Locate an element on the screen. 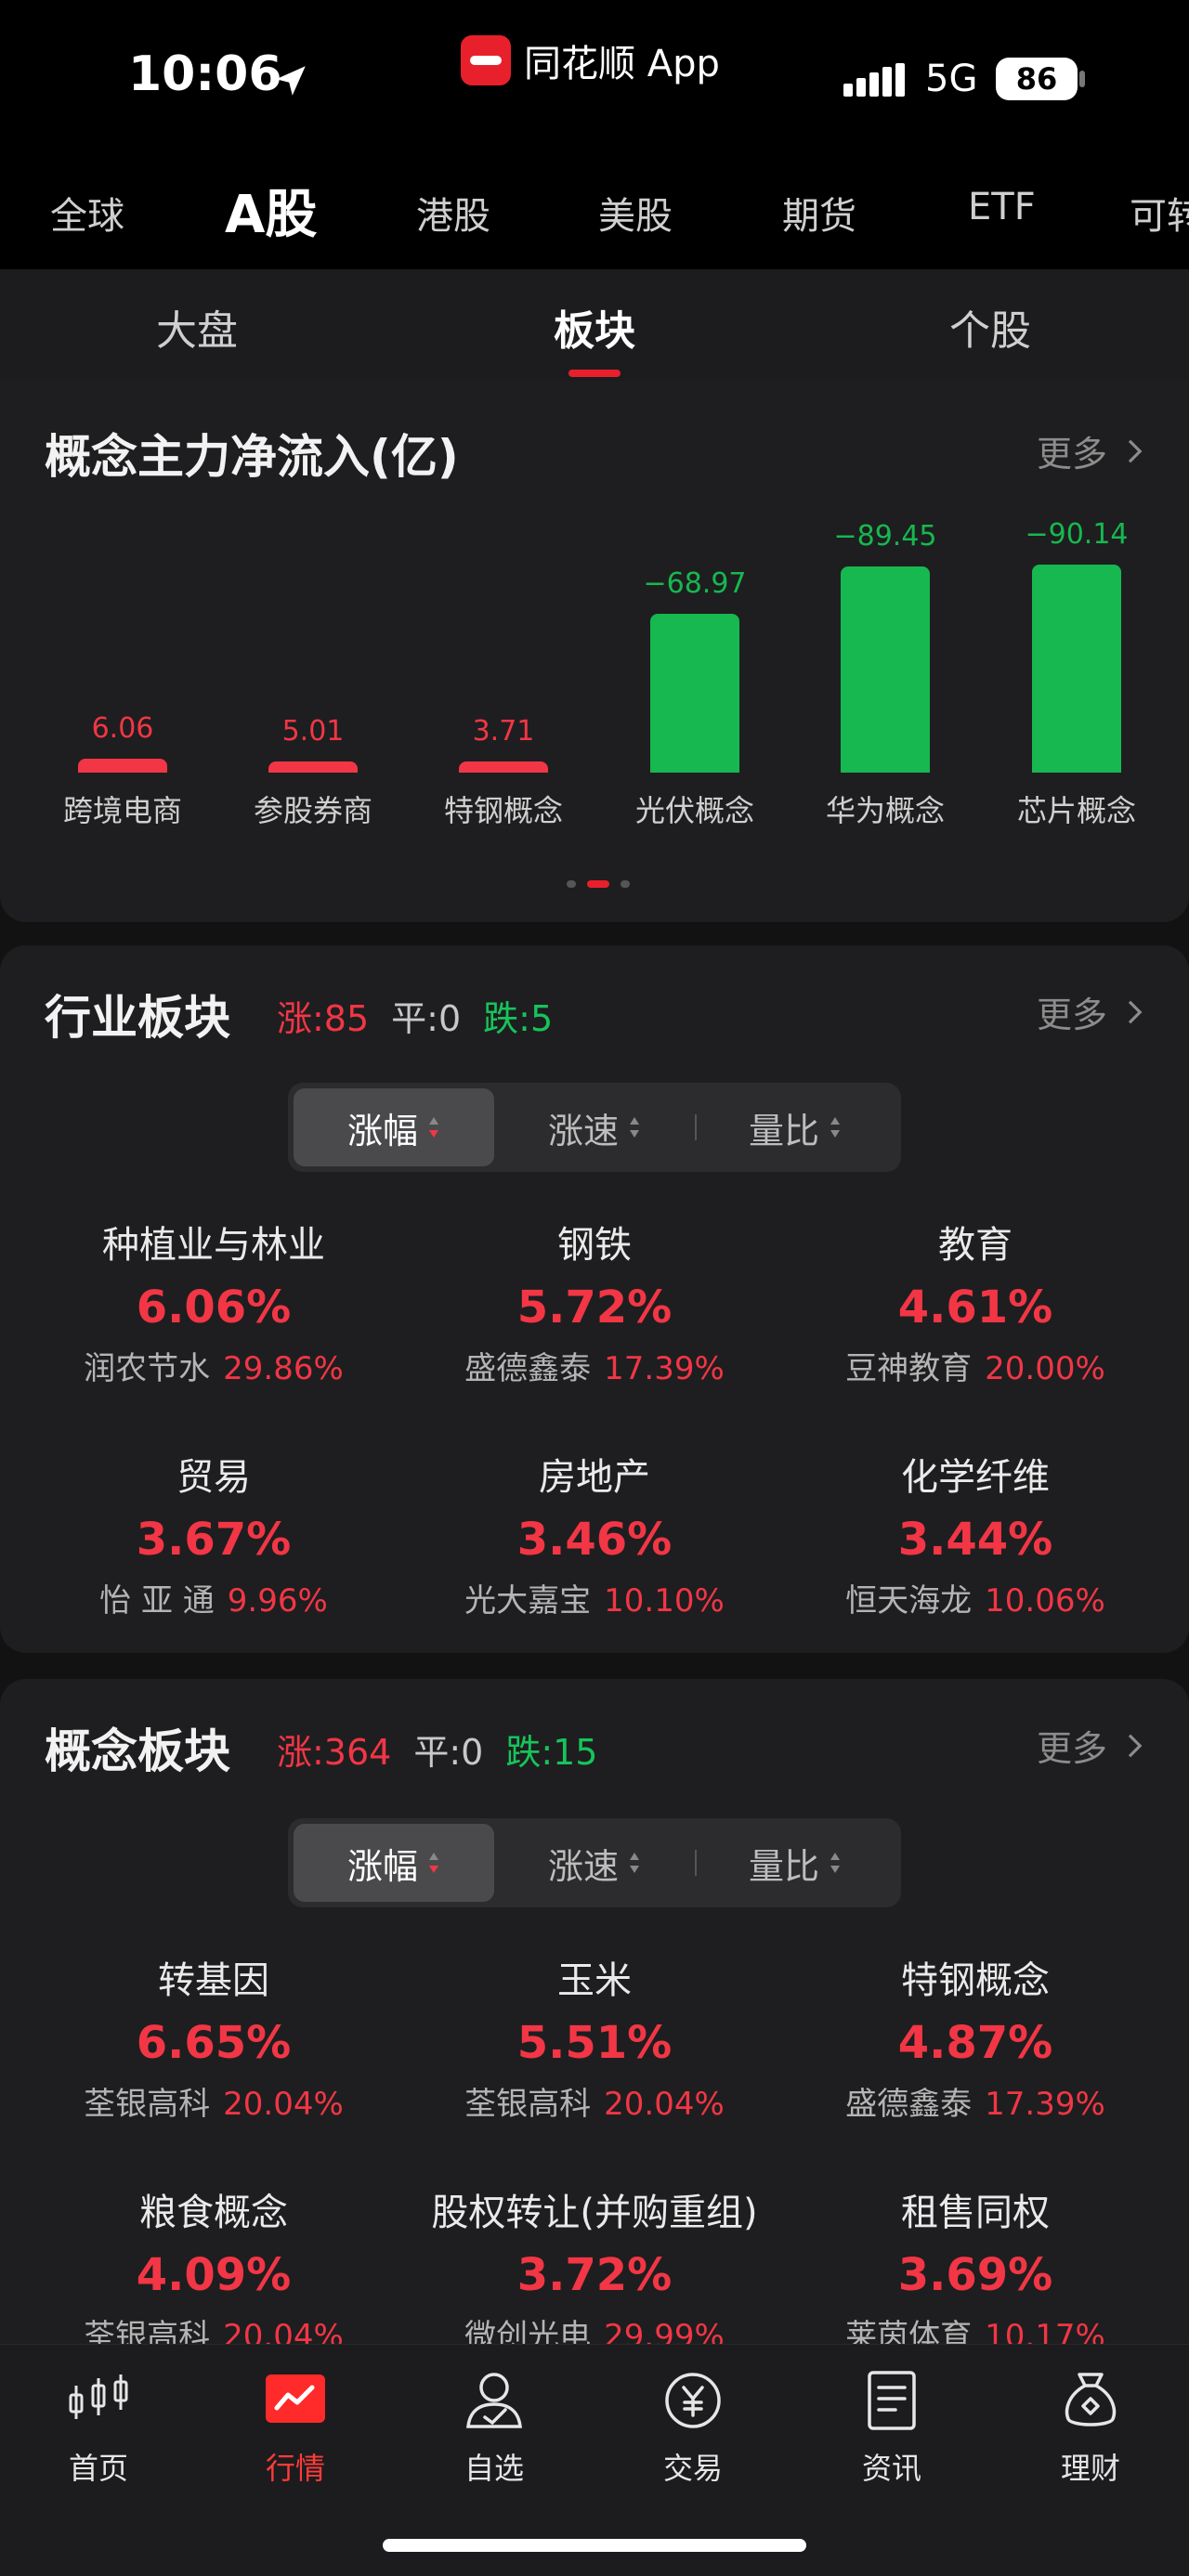 The width and height of the screenshot is (1189, 2576). concept-flow-more-button: 更多 is located at coordinates (1092, 451).